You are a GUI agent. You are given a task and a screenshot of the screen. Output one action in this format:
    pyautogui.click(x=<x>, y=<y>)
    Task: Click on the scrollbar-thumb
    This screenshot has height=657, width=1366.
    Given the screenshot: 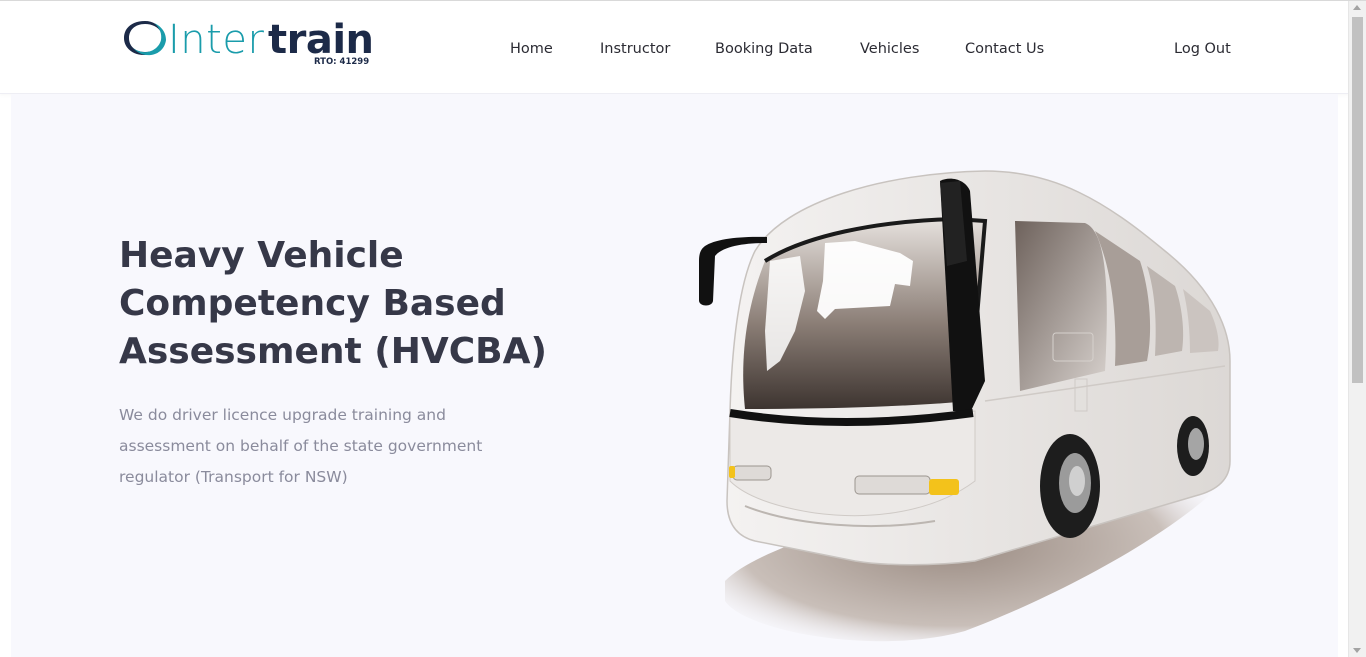 What is the action you would take?
    pyautogui.click(x=1357, y=200)
    